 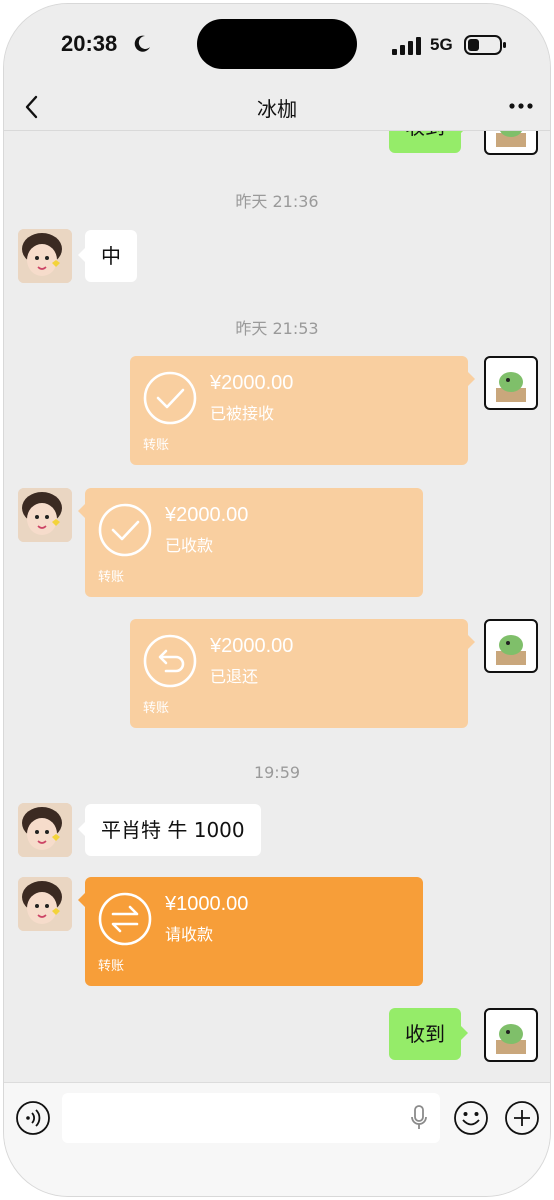 I want to click on signal-icon, so click(x=406, y=46).